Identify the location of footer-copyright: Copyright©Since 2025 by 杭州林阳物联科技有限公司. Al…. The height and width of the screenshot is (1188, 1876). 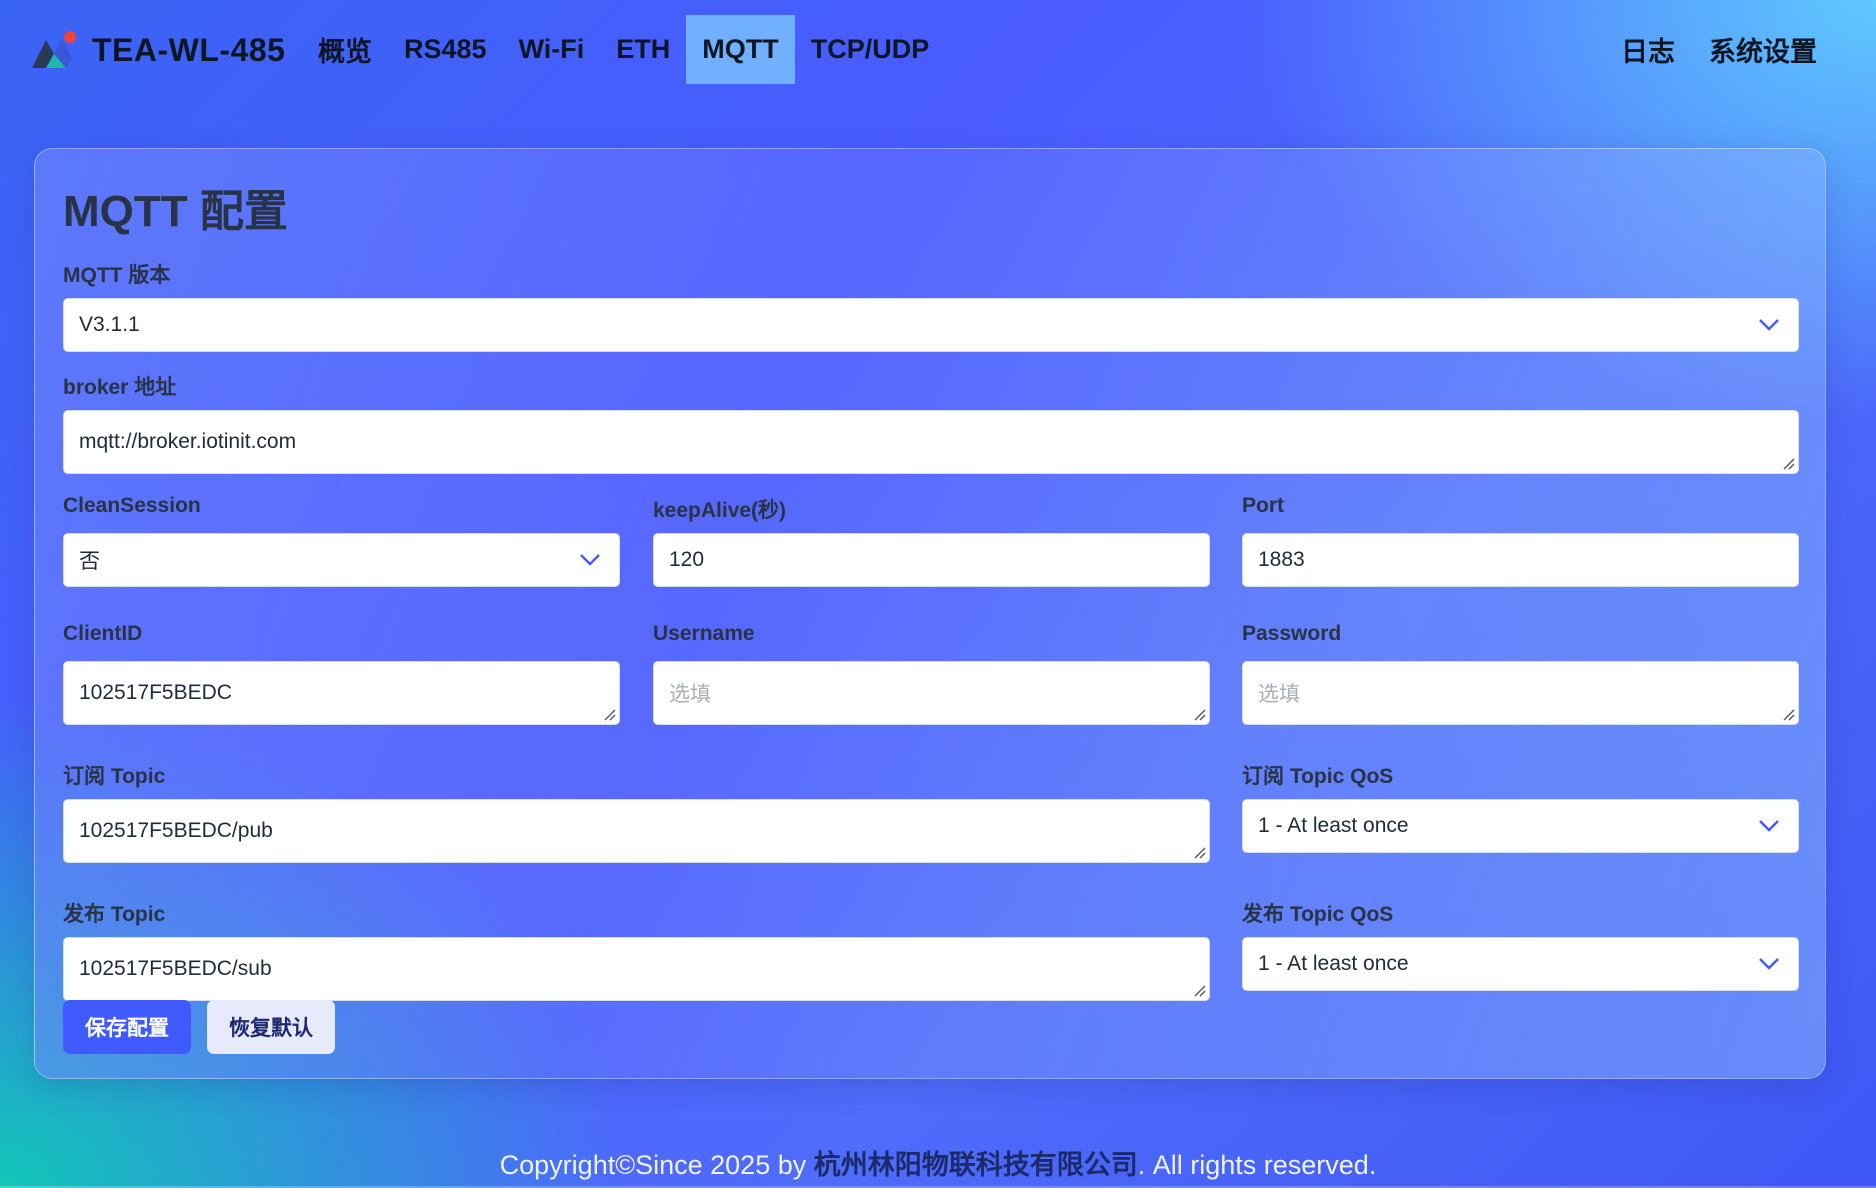
(938, 1162).